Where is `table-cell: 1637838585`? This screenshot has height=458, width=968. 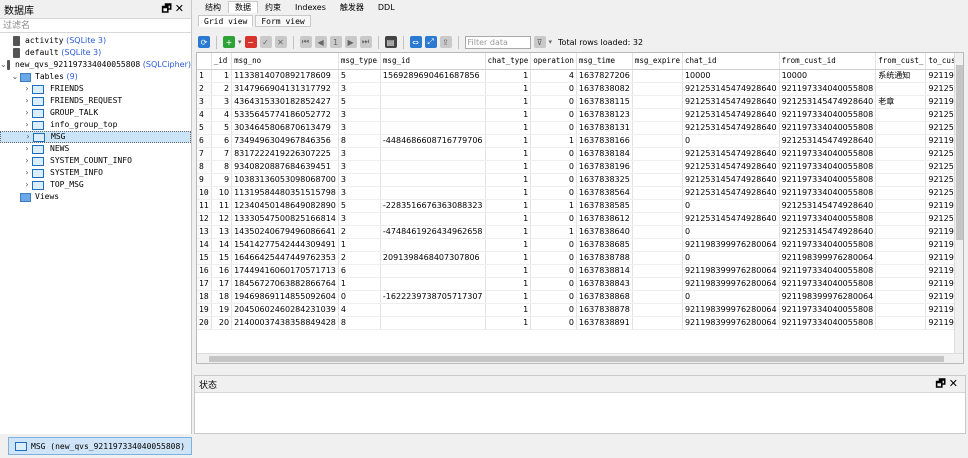 table-cell: 1637838585 is located at coordinates (604, 206).